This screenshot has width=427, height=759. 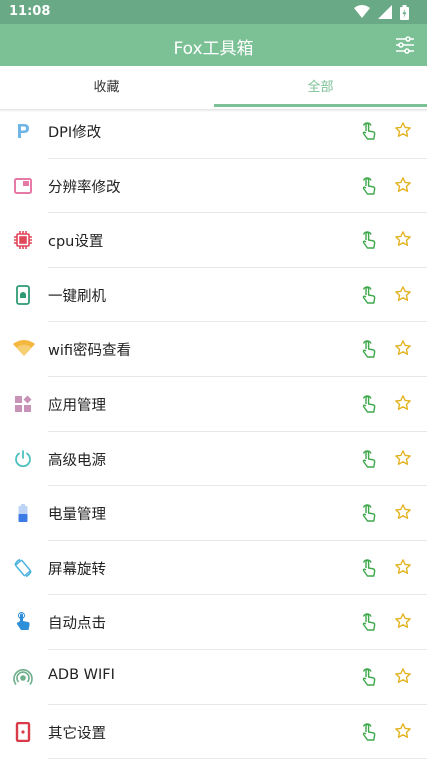 I want to click on tool-label: 应用管理, so click(x=77, y=405).